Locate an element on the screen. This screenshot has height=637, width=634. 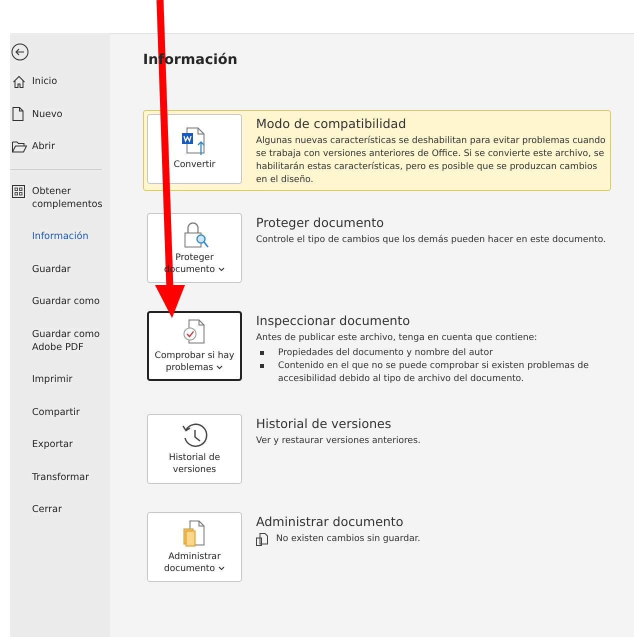
bullet-text: Propiedades del documento y nombre del autor is located at coordinates (385, 353).